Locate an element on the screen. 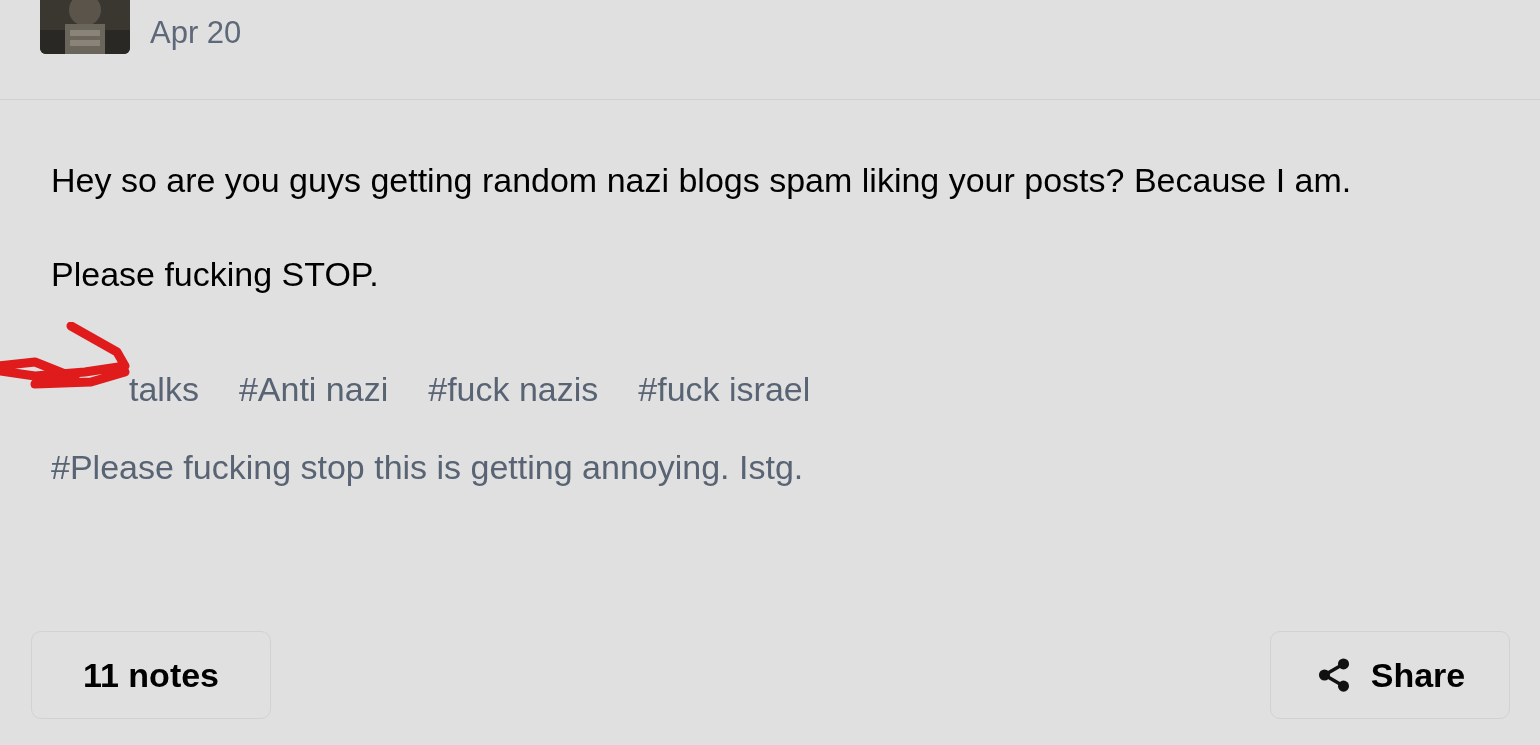 The image size is (1540, 745). post-date: Apr 20 is located at coordinates (196, 32).